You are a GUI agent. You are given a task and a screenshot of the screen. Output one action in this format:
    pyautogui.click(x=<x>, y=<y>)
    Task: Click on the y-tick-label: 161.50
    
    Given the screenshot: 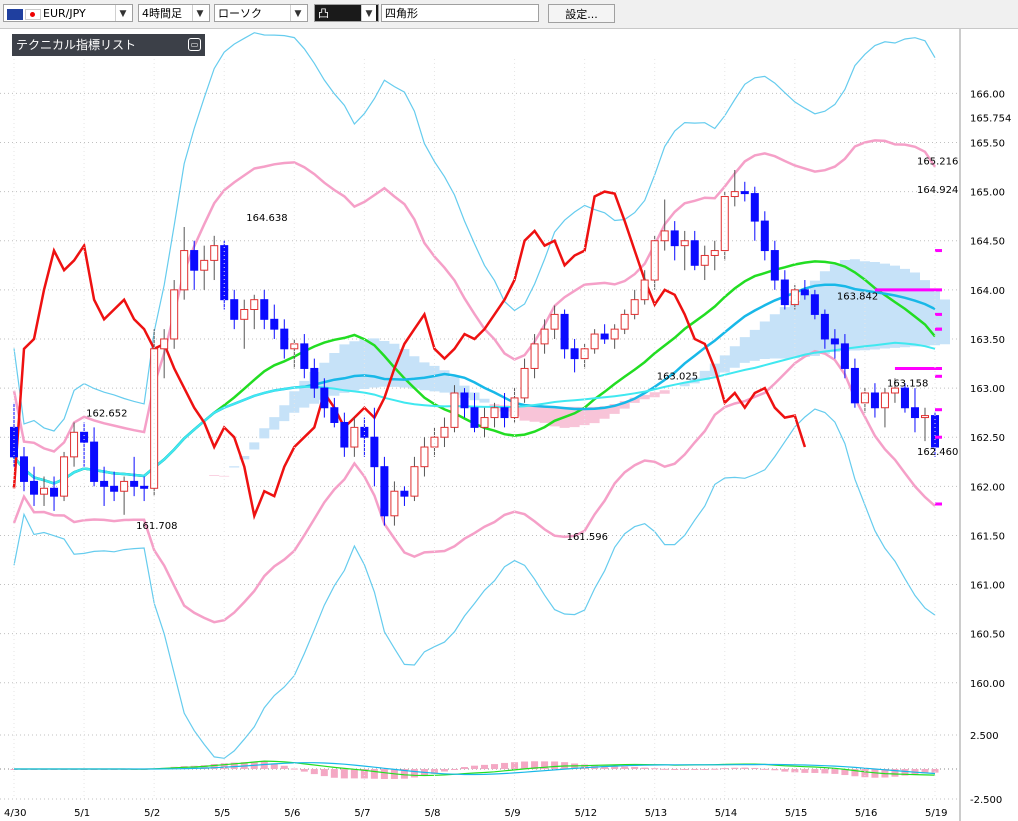 What is the action you would take?
    pyautogui.click(x=987, y=536)
    